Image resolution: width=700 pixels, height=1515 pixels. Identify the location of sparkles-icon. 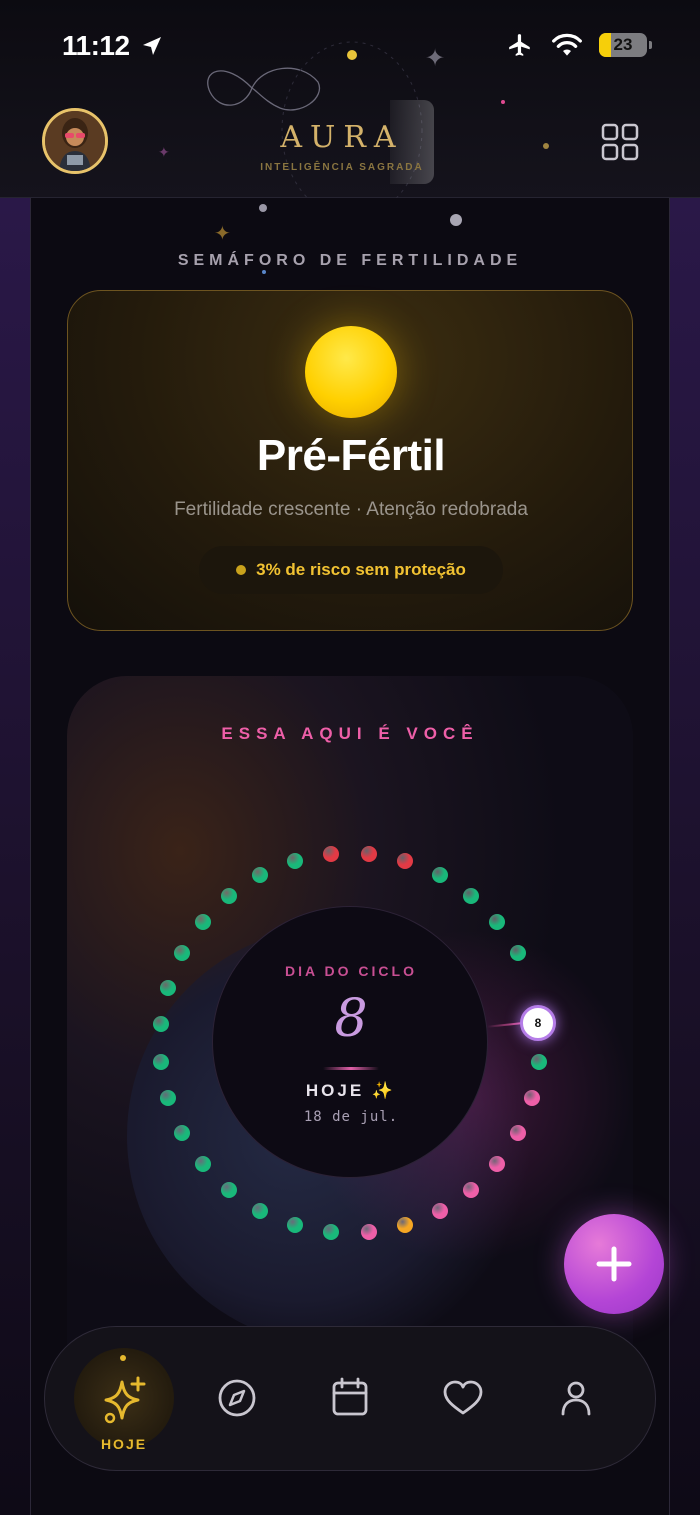
(125, 1400).